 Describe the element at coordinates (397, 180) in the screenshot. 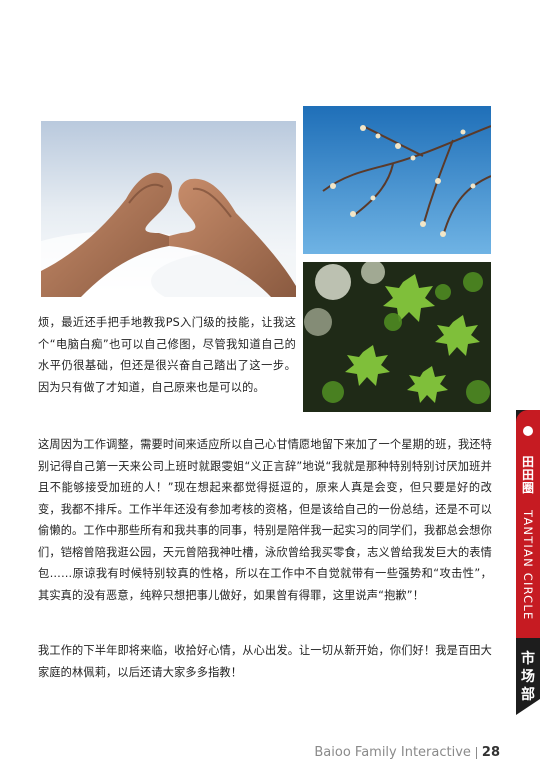

I see `blossom-branches-photo` at that location.